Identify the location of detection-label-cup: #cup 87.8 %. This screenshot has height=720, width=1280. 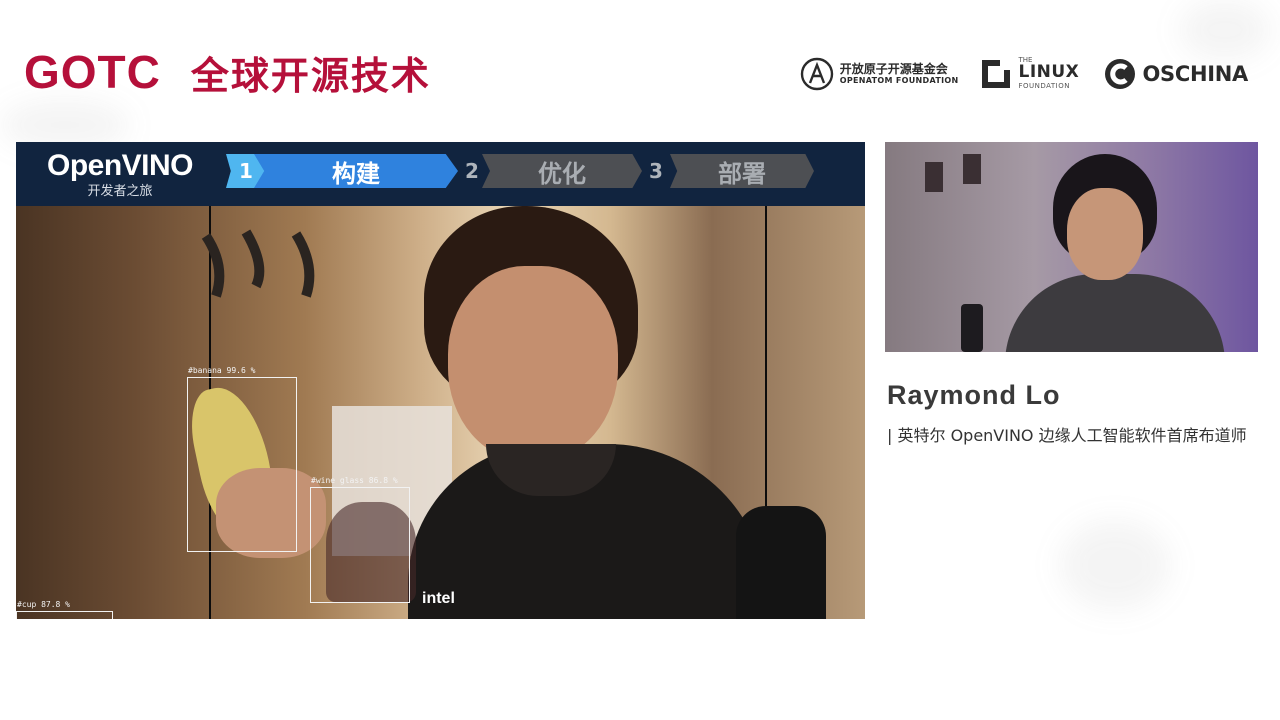
(43, 604).